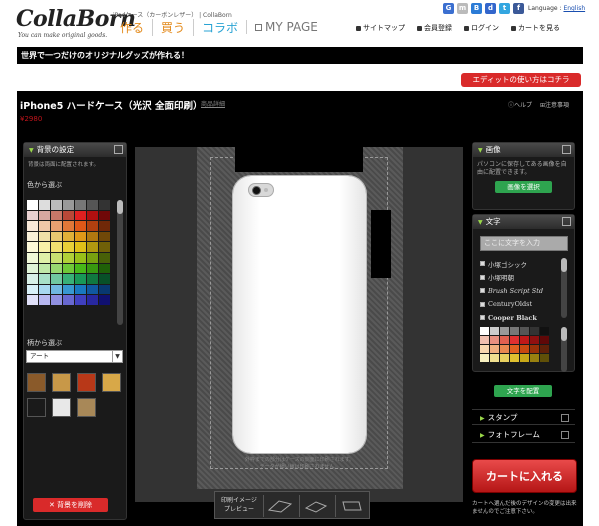 This screenshot has height=526, width=599. What do you see at coordinates (75, 150) in the screenshot?
I see `background-panel-header: ▼ 背景の設定` at bounding box center [75, 150].